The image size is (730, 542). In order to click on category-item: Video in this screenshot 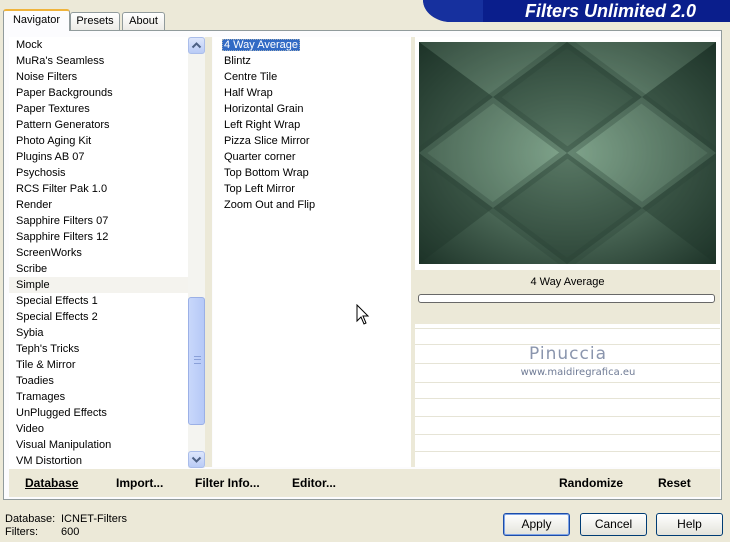, I will do `click(99, 429)`.